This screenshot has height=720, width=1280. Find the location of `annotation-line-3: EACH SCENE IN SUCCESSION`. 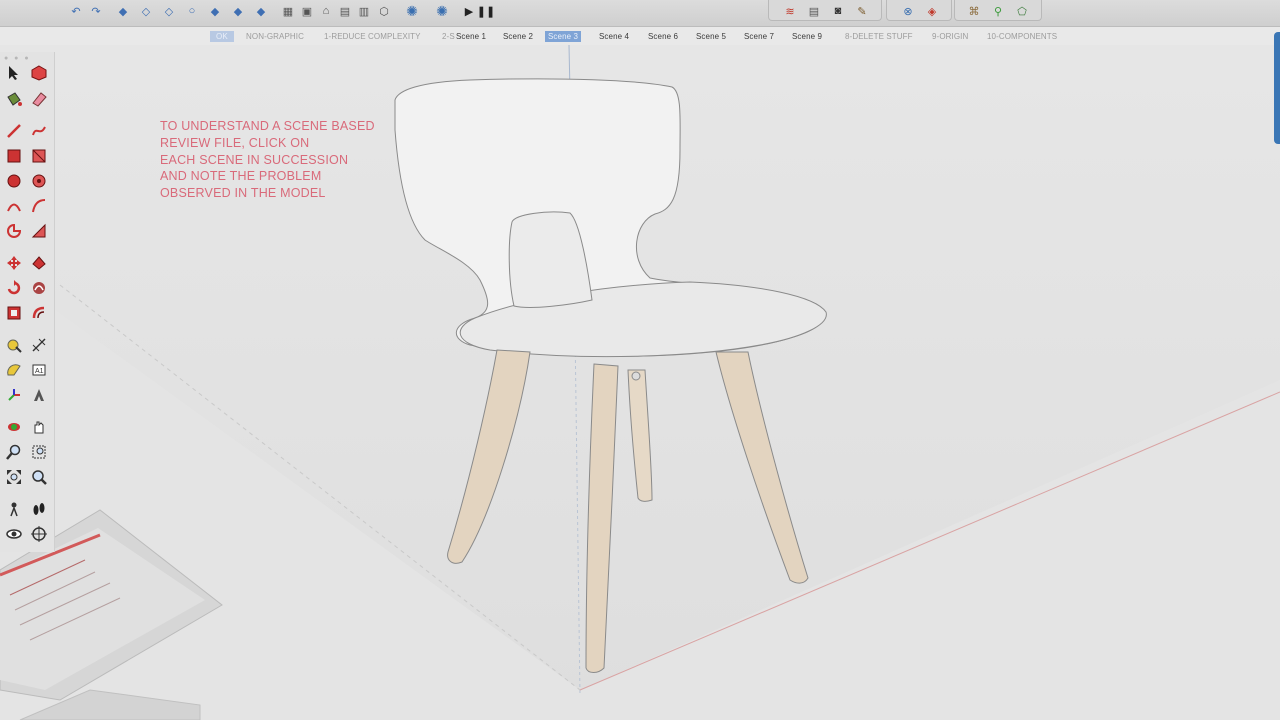

annotation-line-3: EACH SCENE IN SUCCESSION is located at coordinates (254, 159).